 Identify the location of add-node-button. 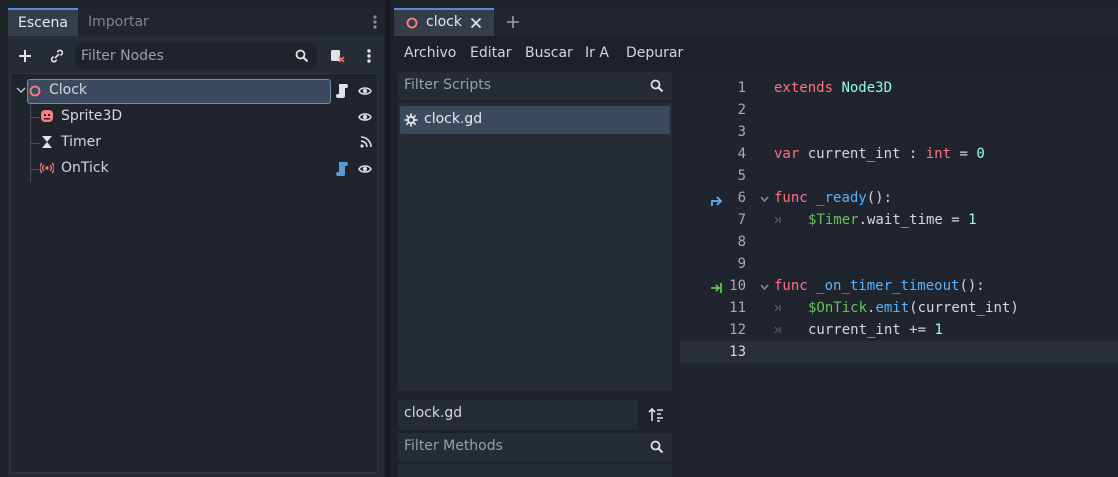
(25, 56).